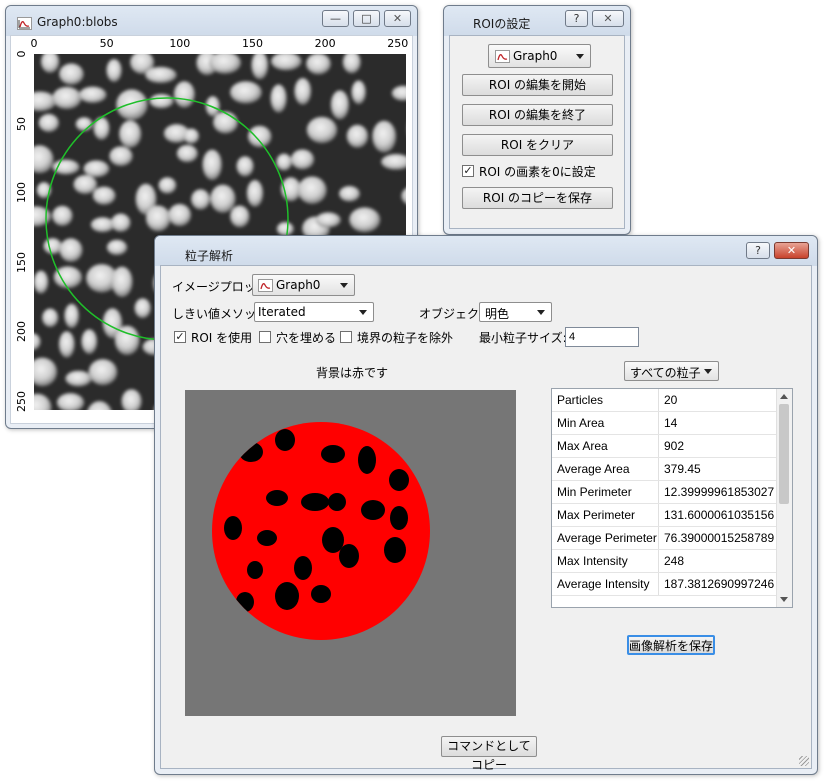 This screenshot has height=783, width=826. I want to click on scroll-thumb, so click(784, 454).